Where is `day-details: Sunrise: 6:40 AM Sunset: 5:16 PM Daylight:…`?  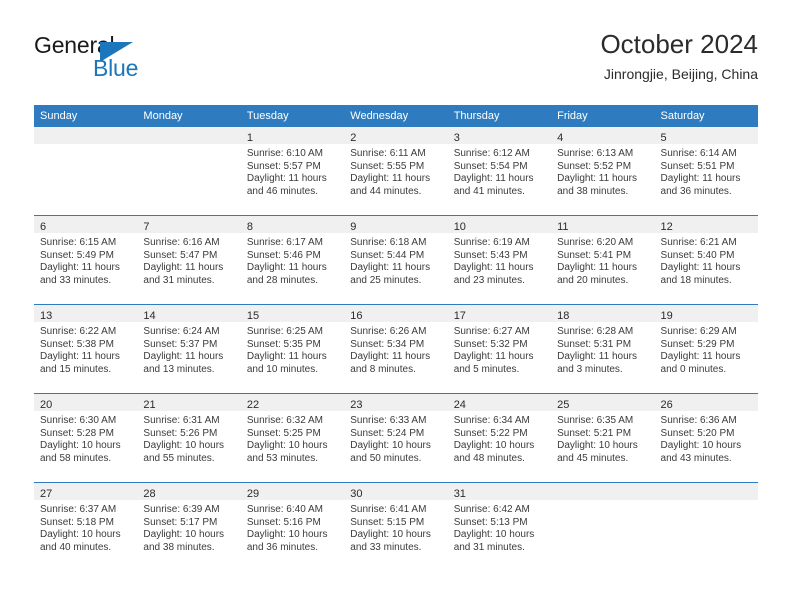
day-details: Sunrise: 6:40 AM Sunset: 5:16 PM Daylight:… is located at coordinates (292, 527).